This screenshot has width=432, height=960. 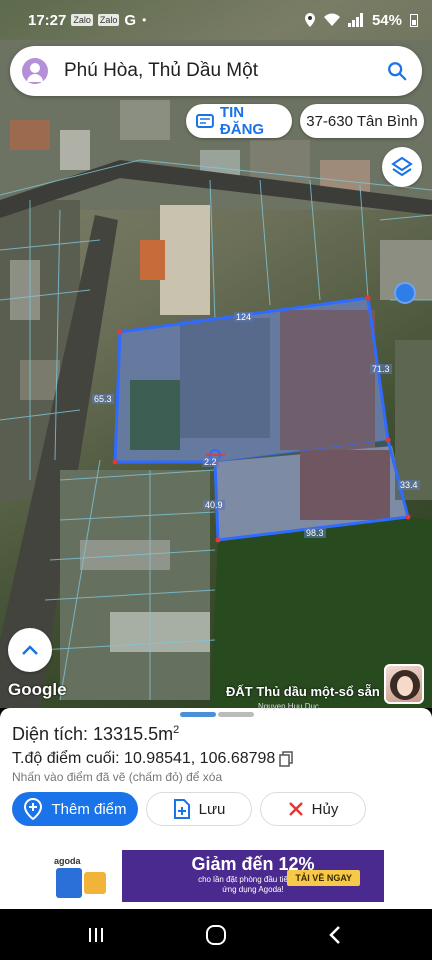 What do you see at coordinates (85, 876) in the screenshot?
I see `agoda-logo: agoda` at bounding box center [85, 876].